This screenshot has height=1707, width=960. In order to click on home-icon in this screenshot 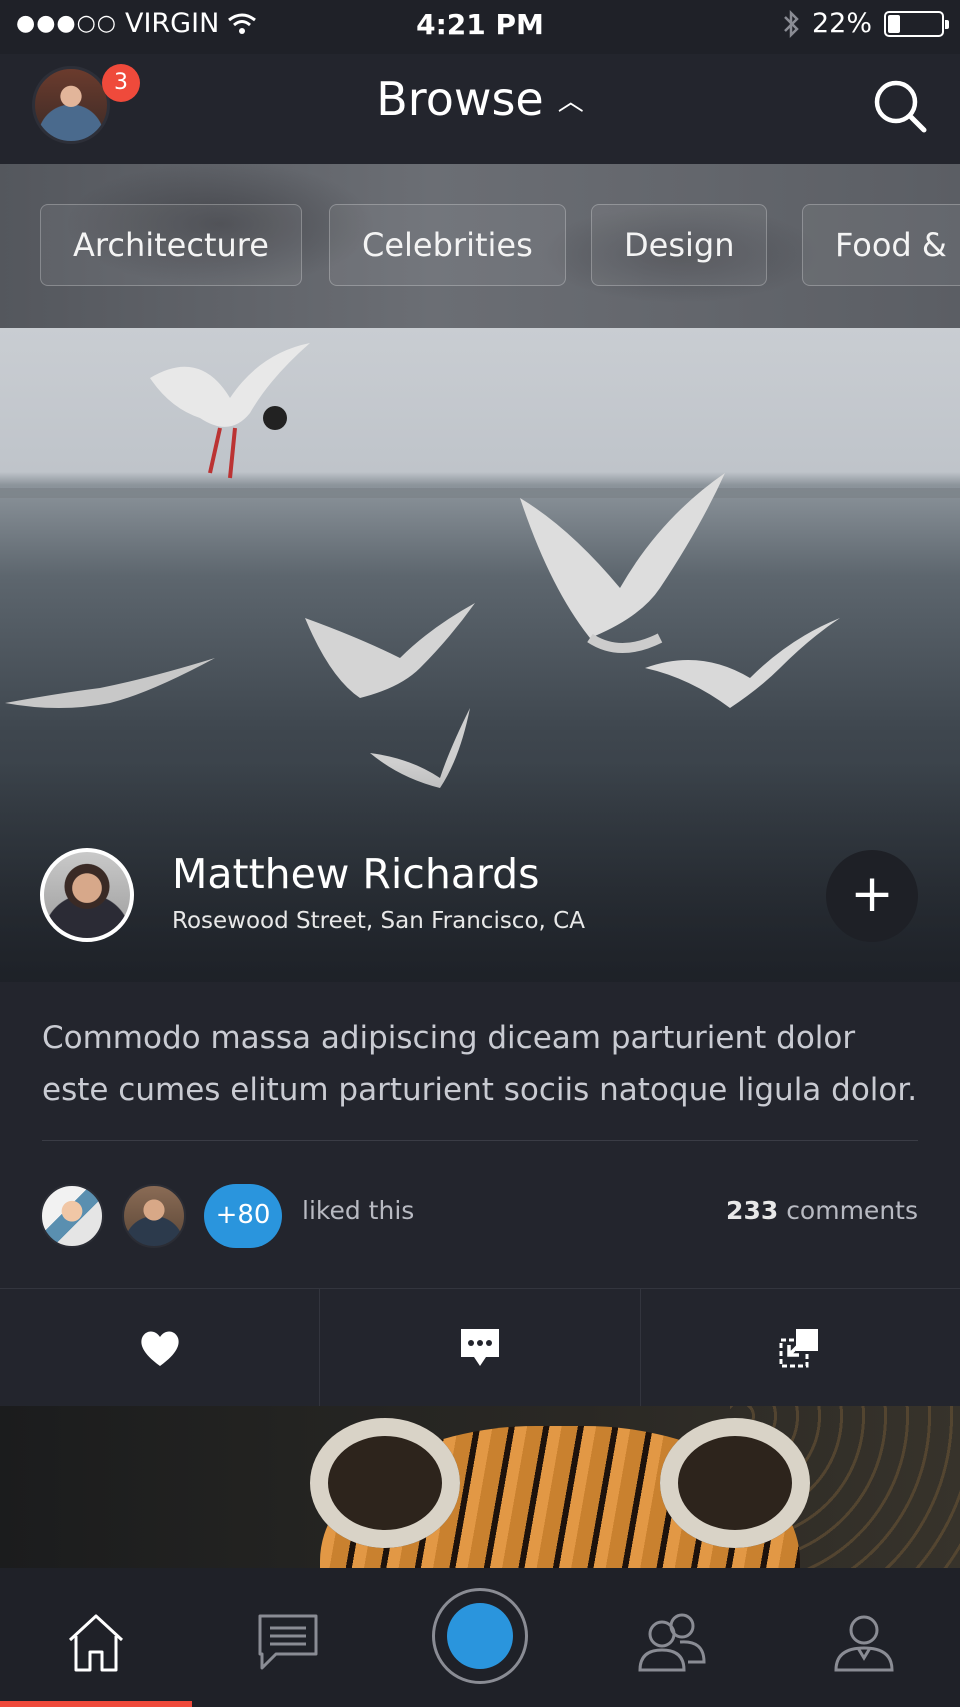, I will do `click(96, 1643)`.